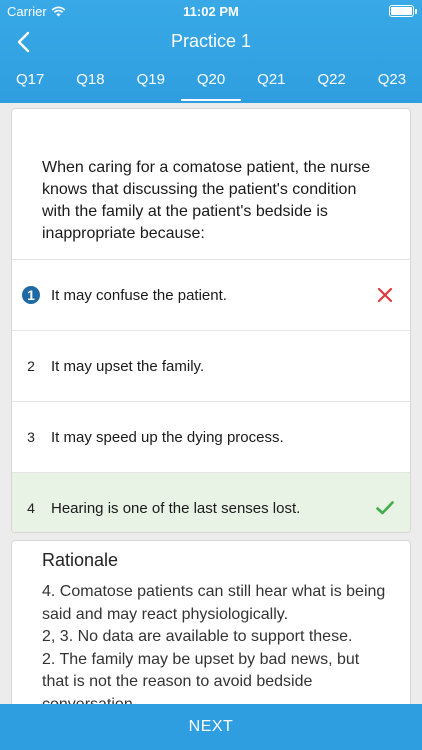 This screenshot has height=750, width=422. Describe the element at coordinates (31, 437) in the screenshot. I see `option-number-badge: 3` at that location.